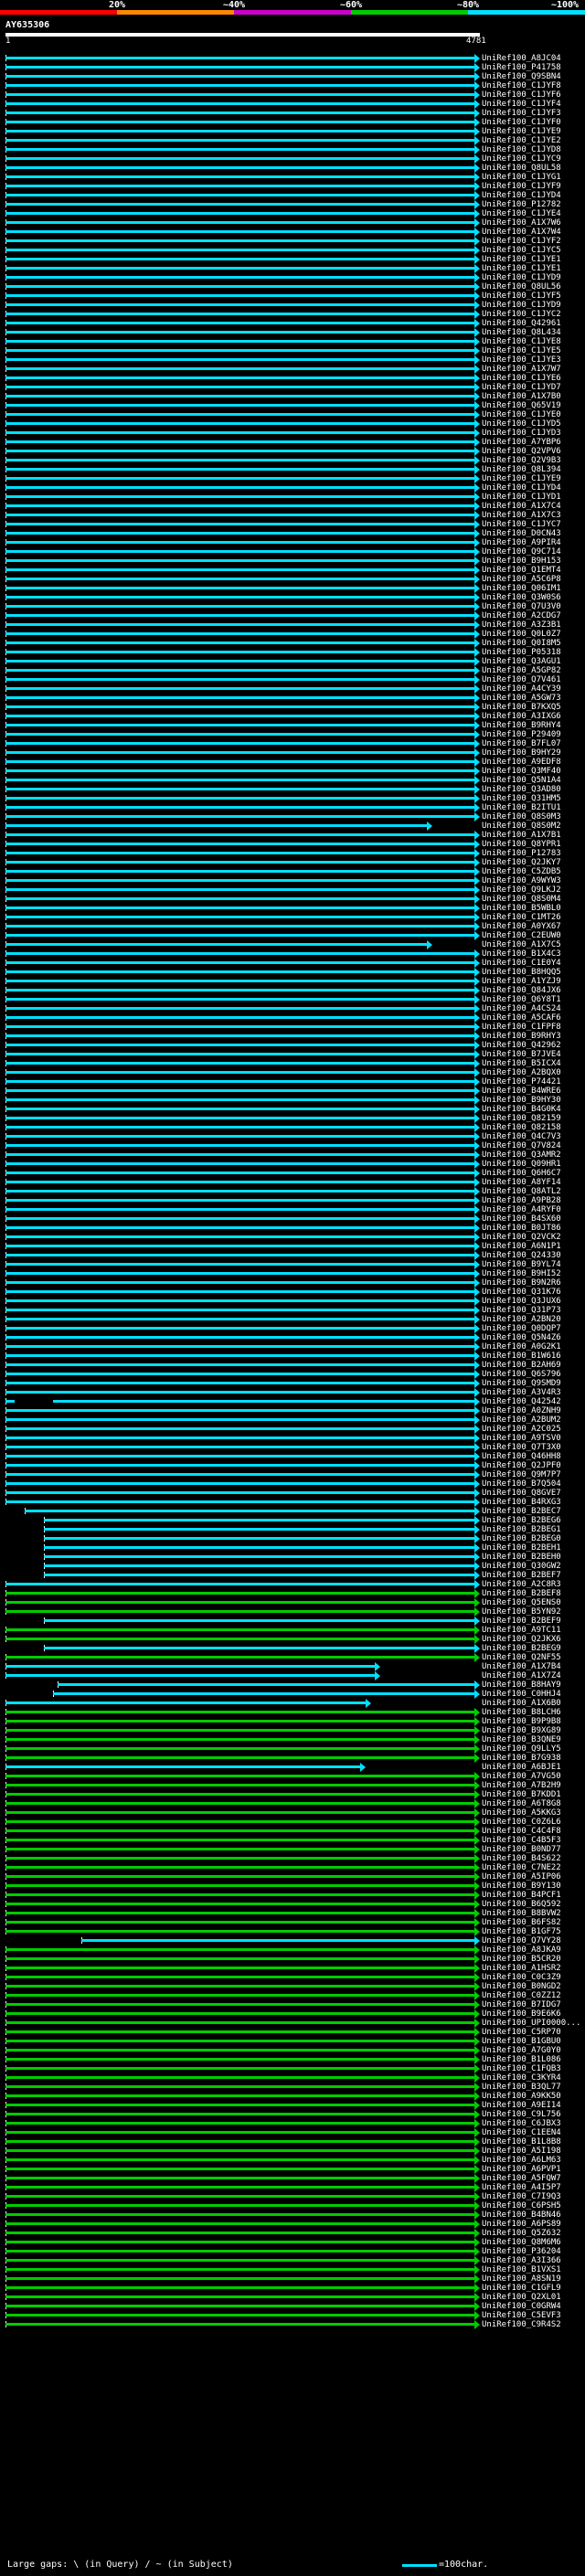 Image resolution: width=585 pixels, height=2576 pixels. Describe the element at coordinates (521, 1675) in the screenshot. I see `hit-label: UniRef100_A1X7Z4` at that location.